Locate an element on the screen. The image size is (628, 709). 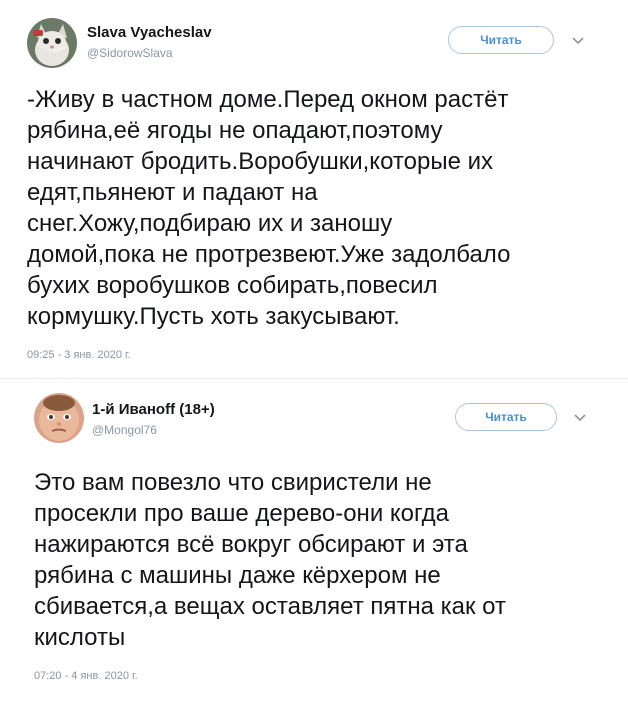
author-name: 1-й Иванoff (18+) is located at coordinates (153, 409).